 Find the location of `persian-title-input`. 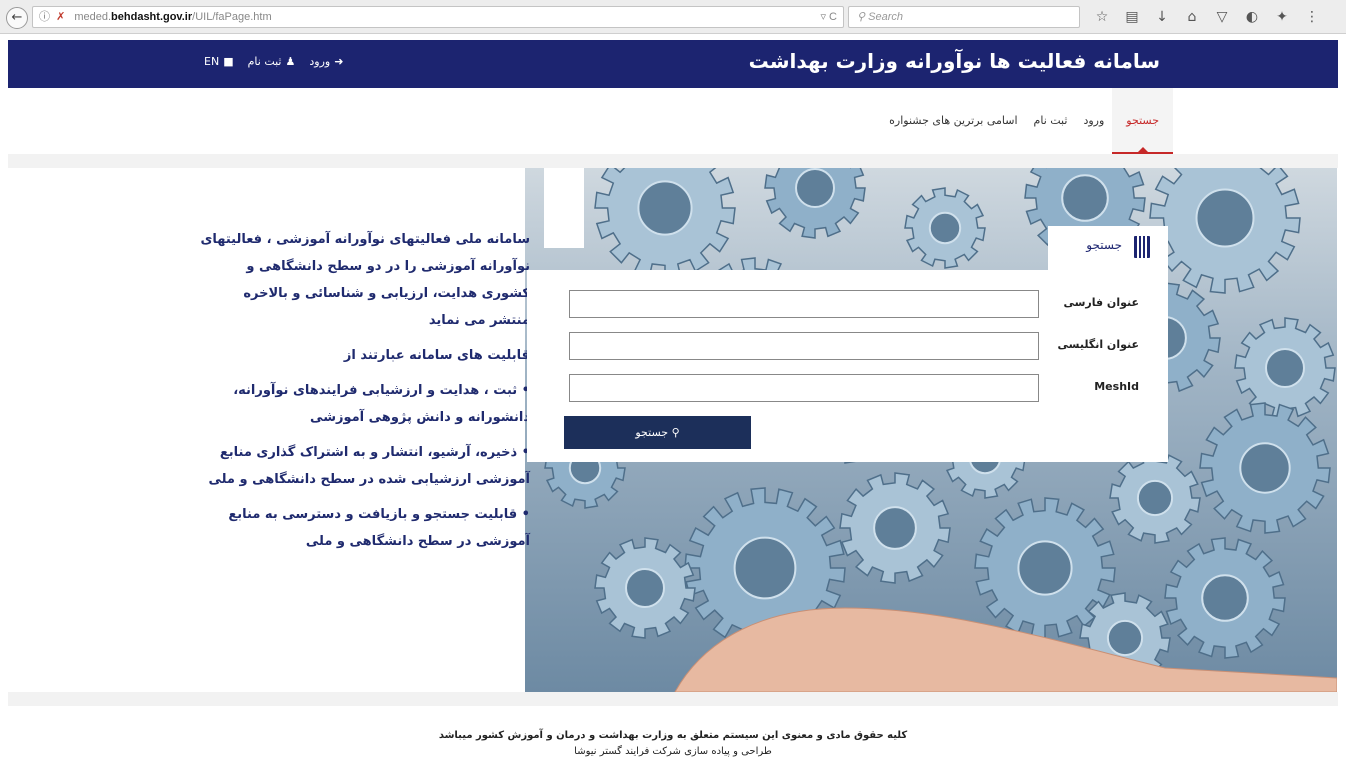

persian-title-input is located at coordinates (804, 304).